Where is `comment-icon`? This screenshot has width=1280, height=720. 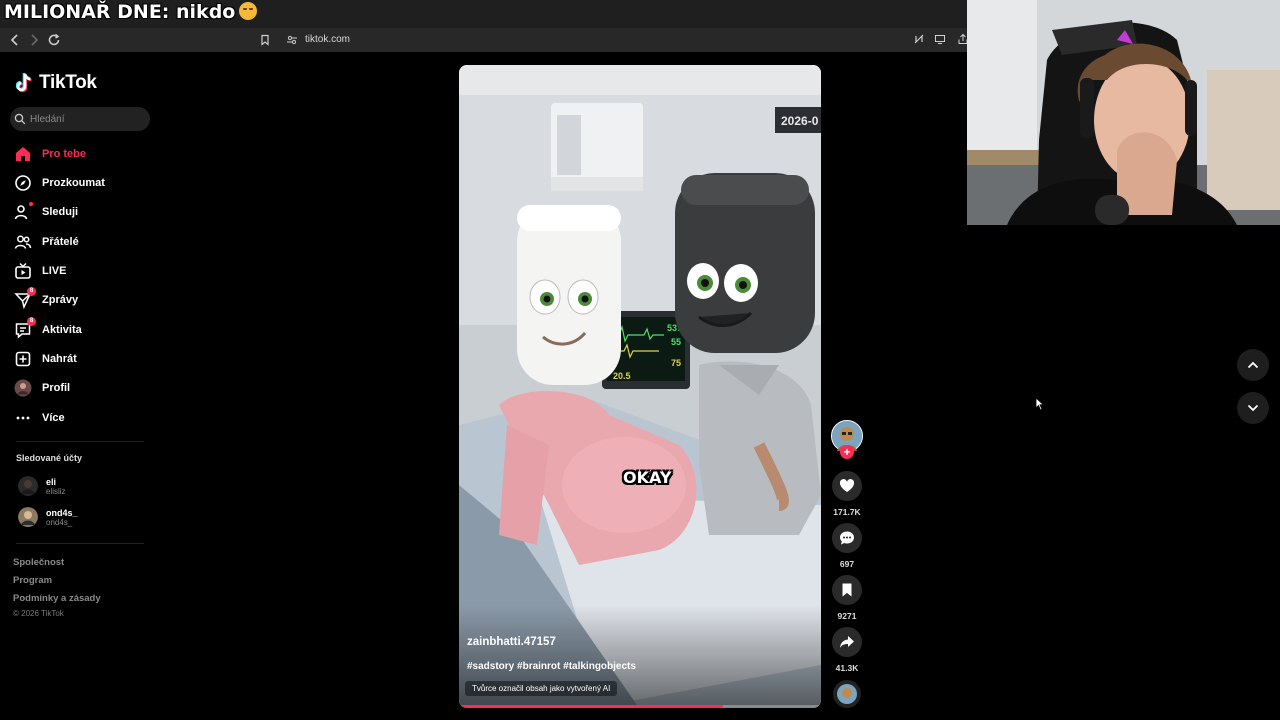
comment-icon is located at coordinates (847, 538).